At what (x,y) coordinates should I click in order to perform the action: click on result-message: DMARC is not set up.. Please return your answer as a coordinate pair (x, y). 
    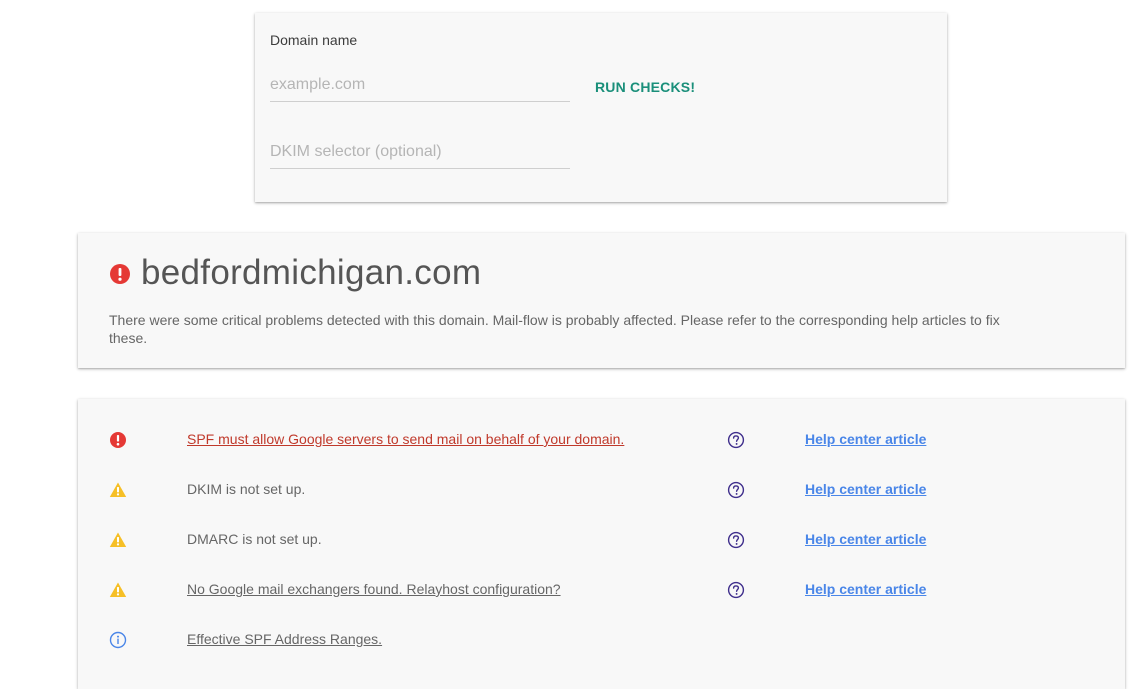
    Looking at the image, I should click on (254, 539).